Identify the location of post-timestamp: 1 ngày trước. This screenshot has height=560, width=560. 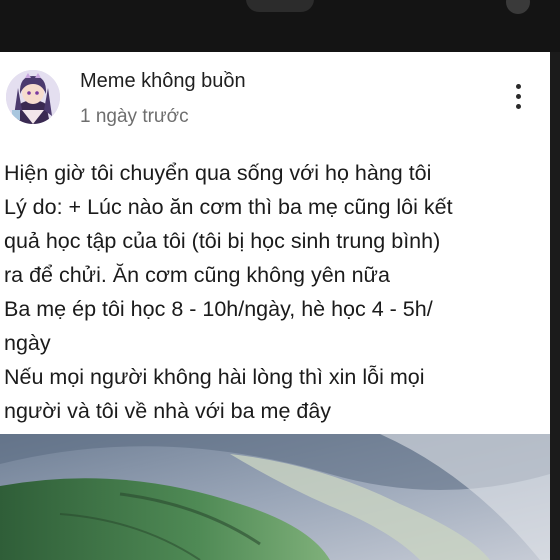
(134, 117).